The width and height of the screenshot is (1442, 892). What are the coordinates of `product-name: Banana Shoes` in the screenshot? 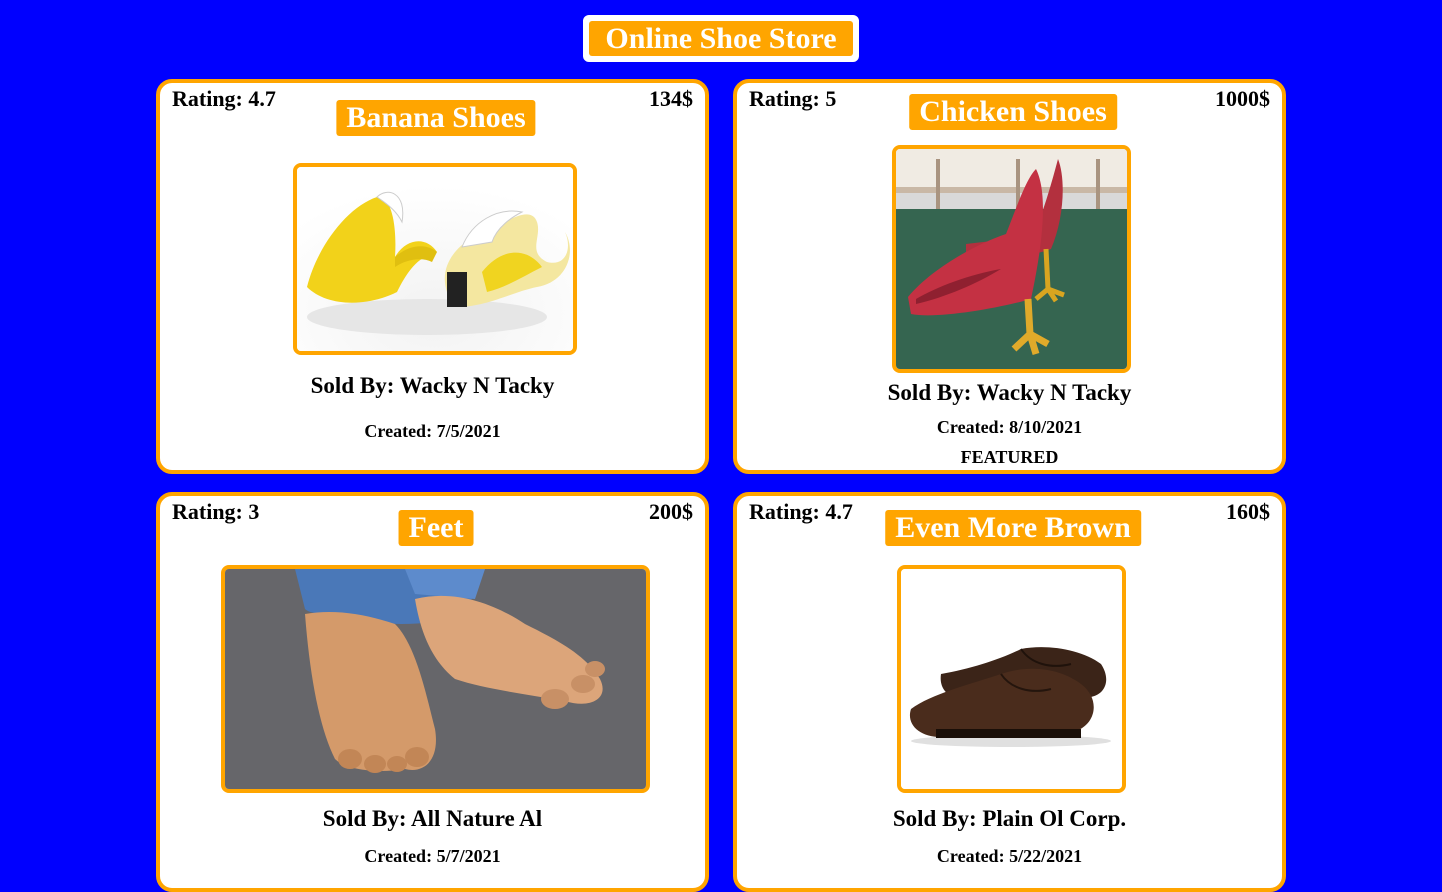 It's located at (436, 118).